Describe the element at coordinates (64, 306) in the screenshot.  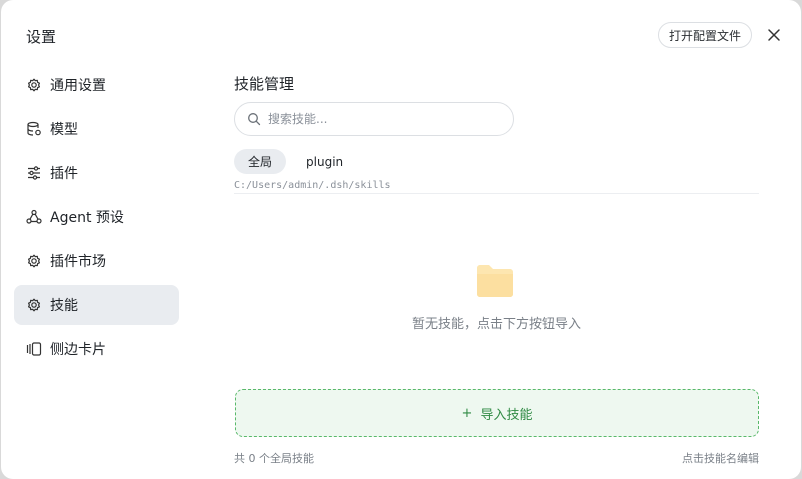
I see `sidebar-item-label: 技能` at that location.